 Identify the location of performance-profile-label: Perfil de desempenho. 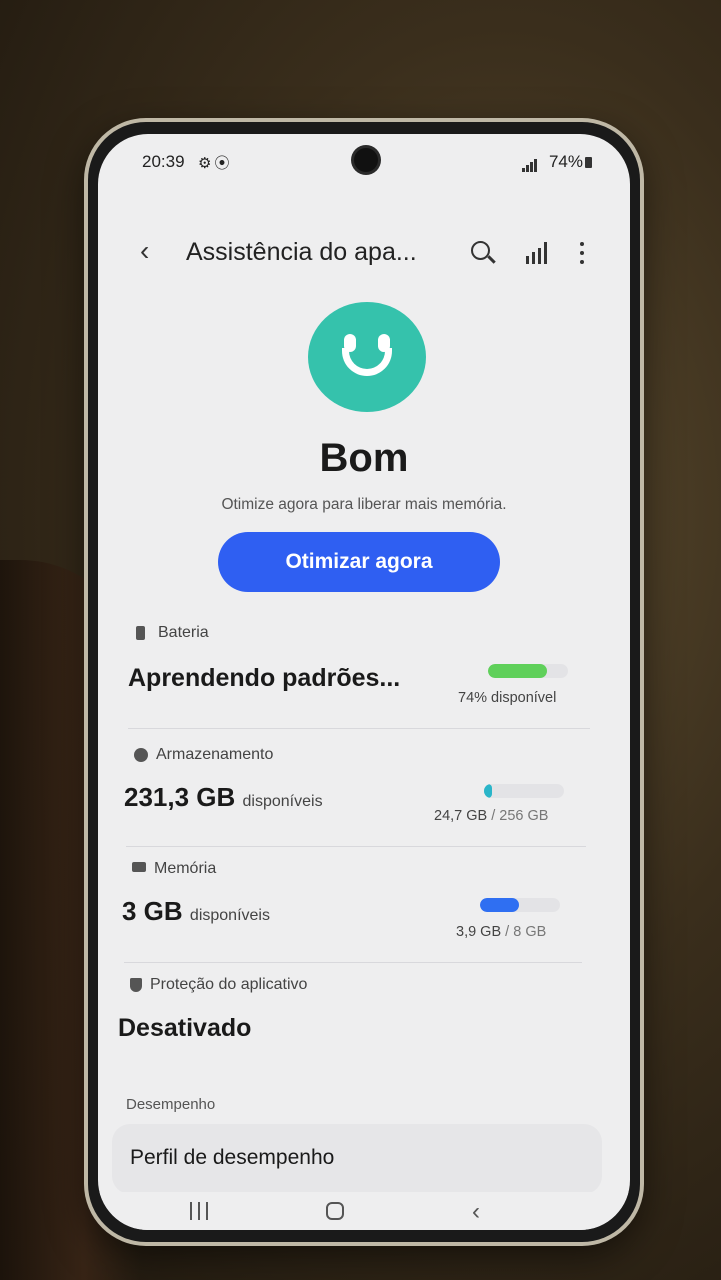
(232, 1157).